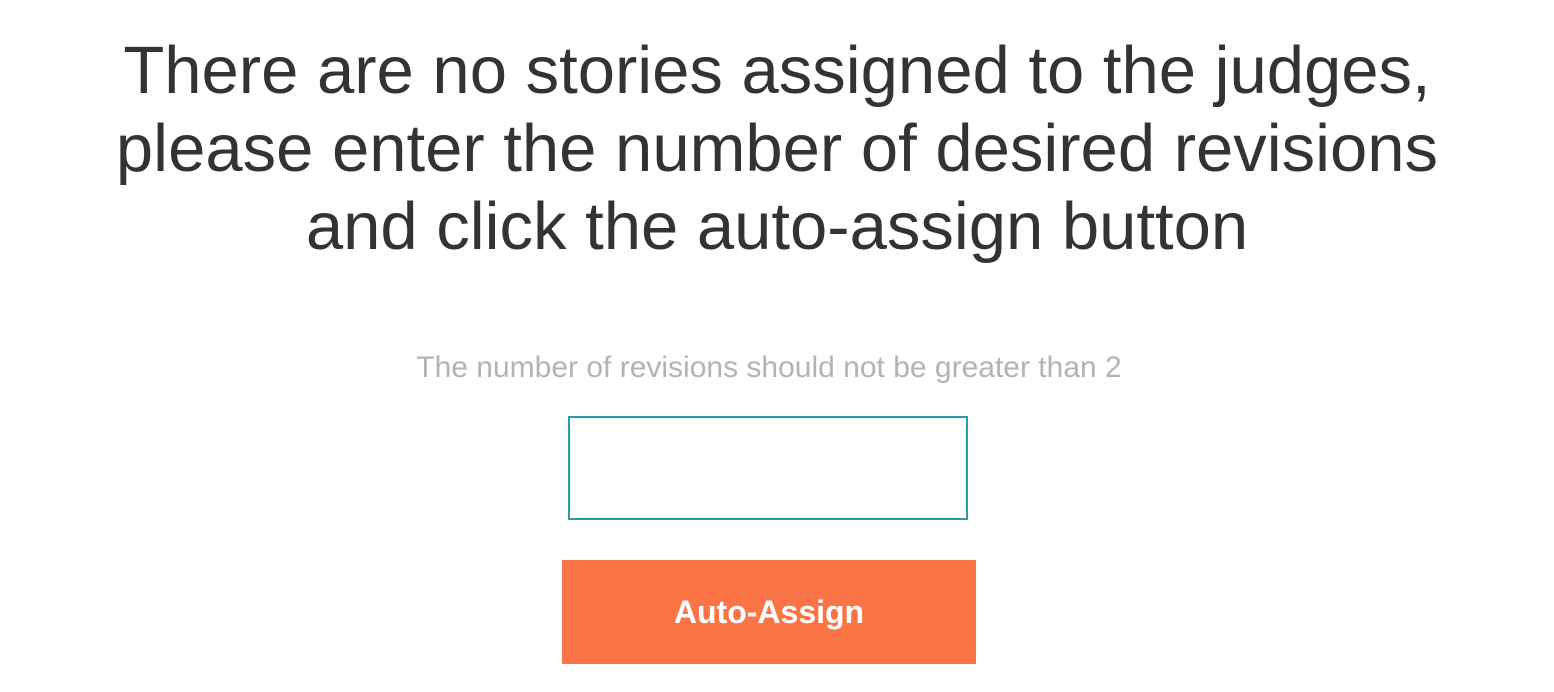 Image resolution: width=1554 pixels, height=692 pixels. Describe the element at coordinates (769, 612) in the screenshot. I see `auto-assign-button: Auto-Assign` at that location.